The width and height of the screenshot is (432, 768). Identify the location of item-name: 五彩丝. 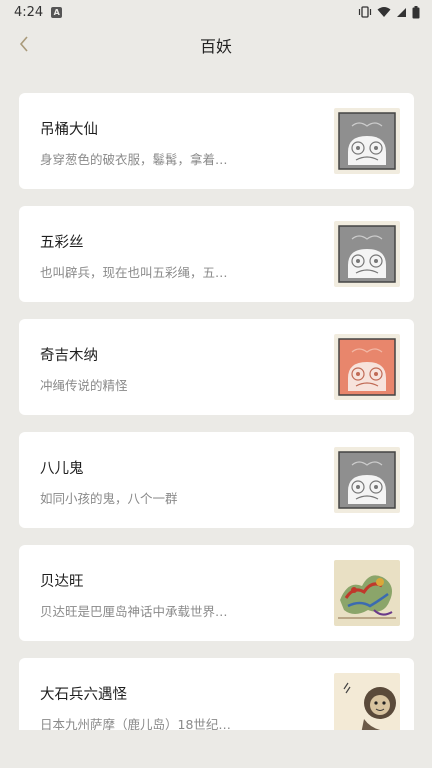
(62, 243).